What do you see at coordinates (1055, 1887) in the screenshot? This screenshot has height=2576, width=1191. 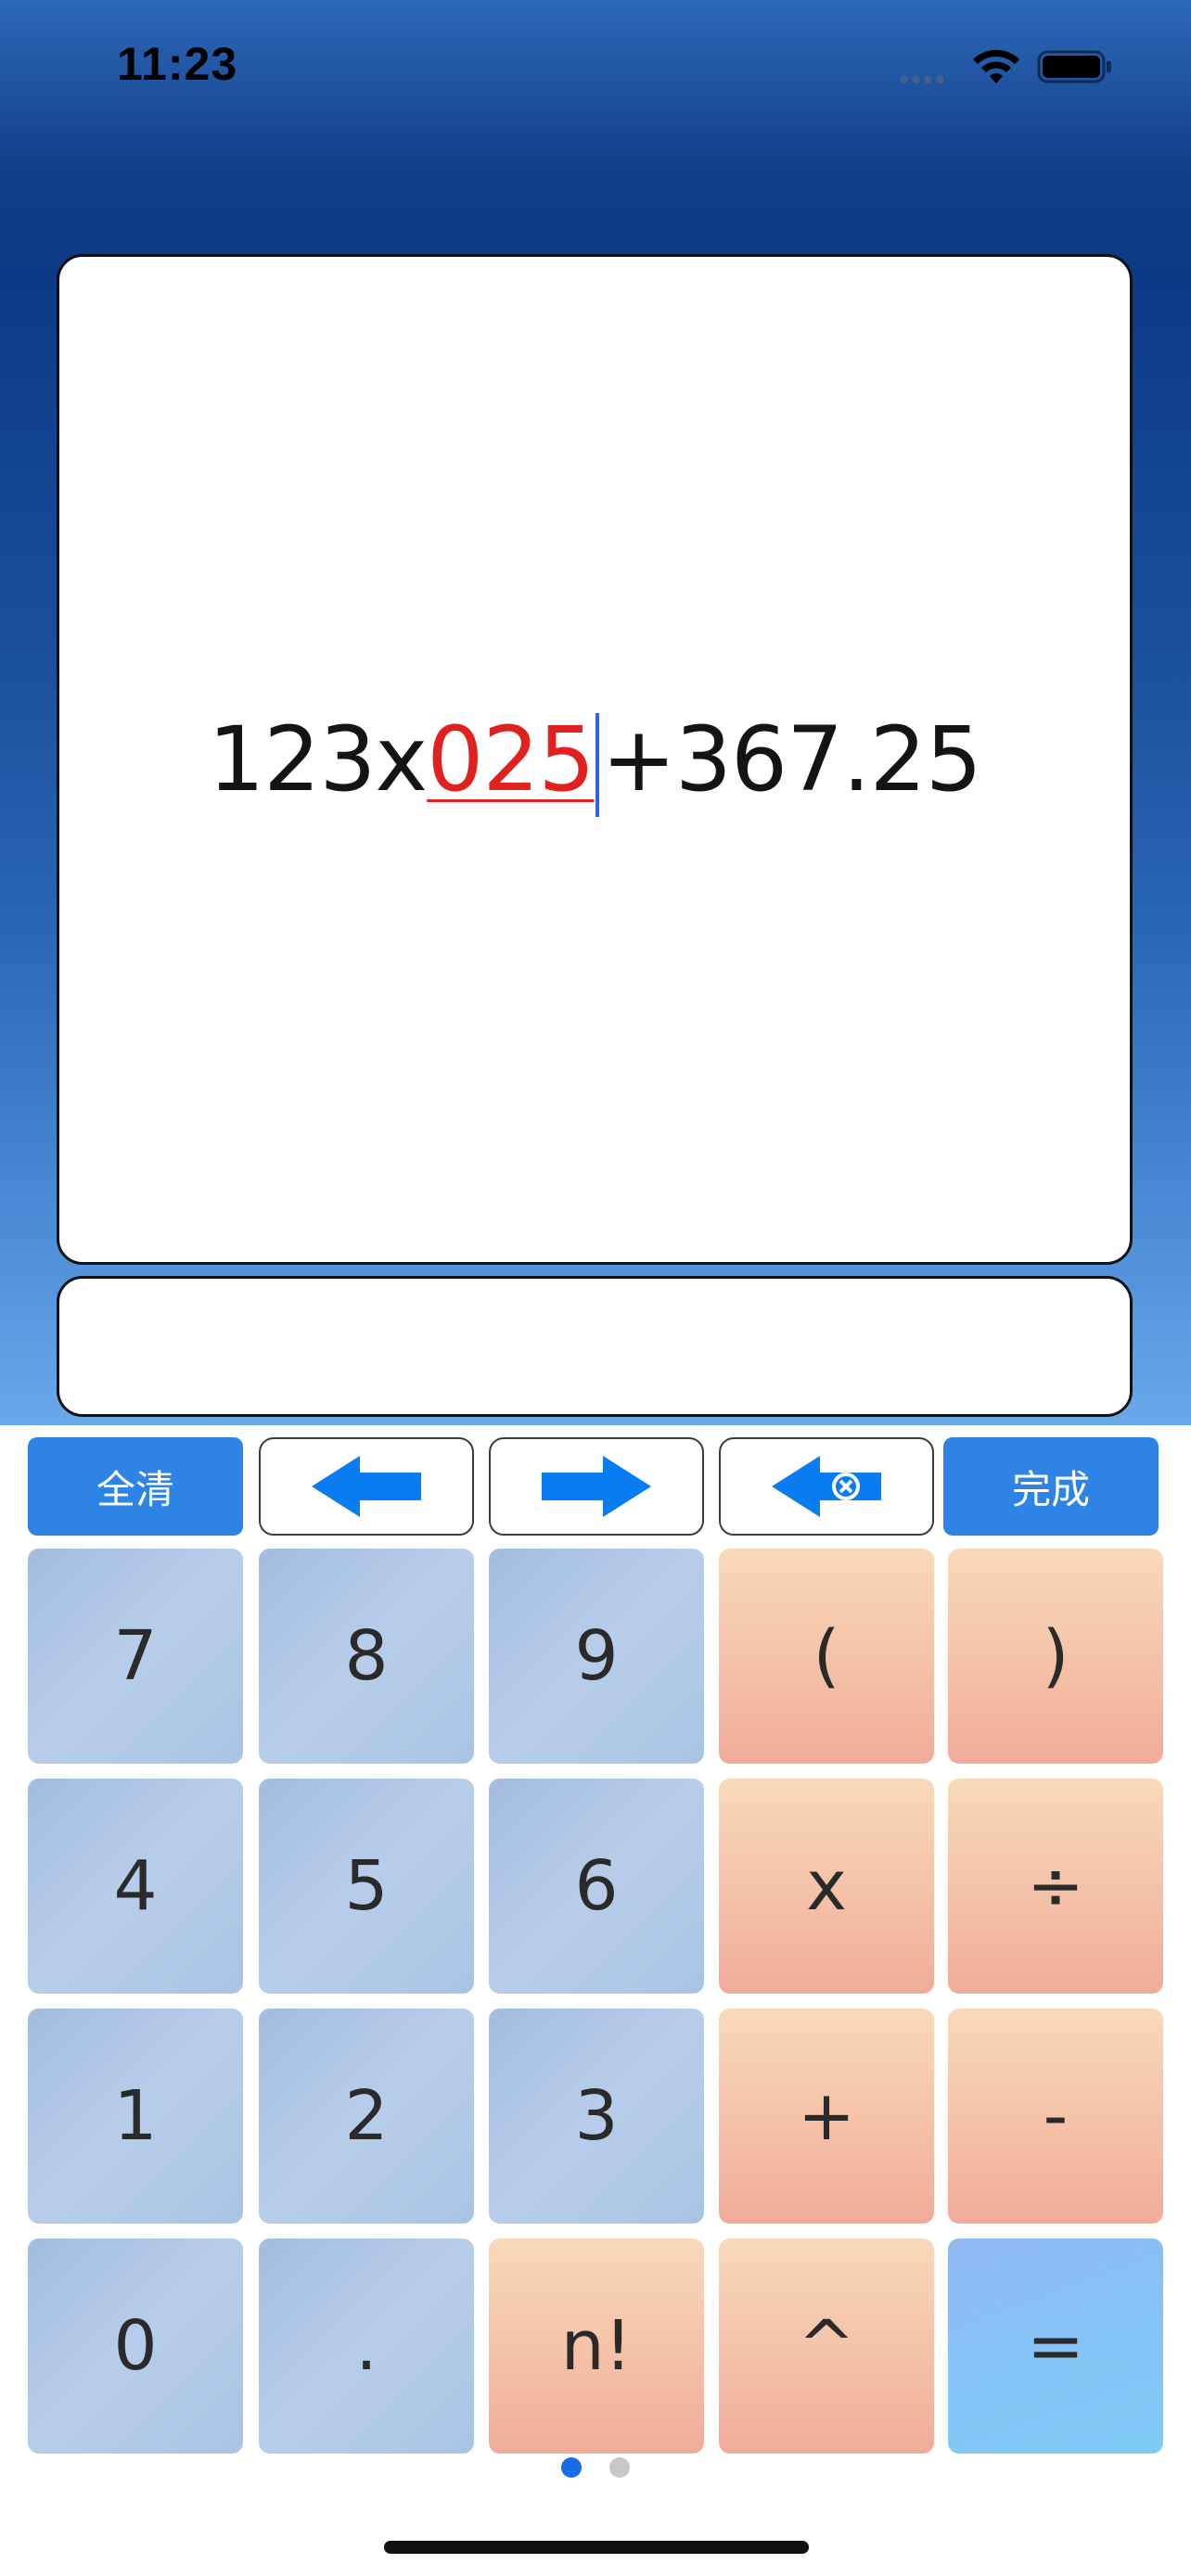 I see `key-divide: ÷` at bounding box center [1055, 1887].